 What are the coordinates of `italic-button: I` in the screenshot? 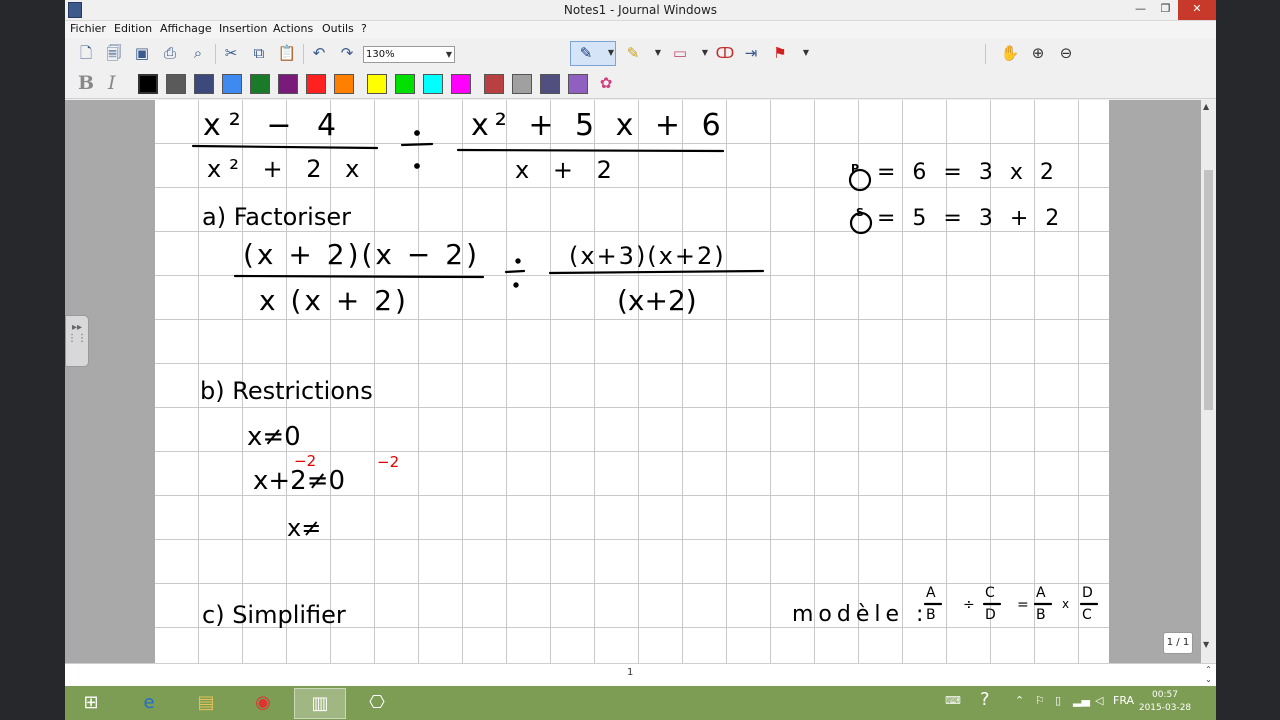 It's located at (112, 83).